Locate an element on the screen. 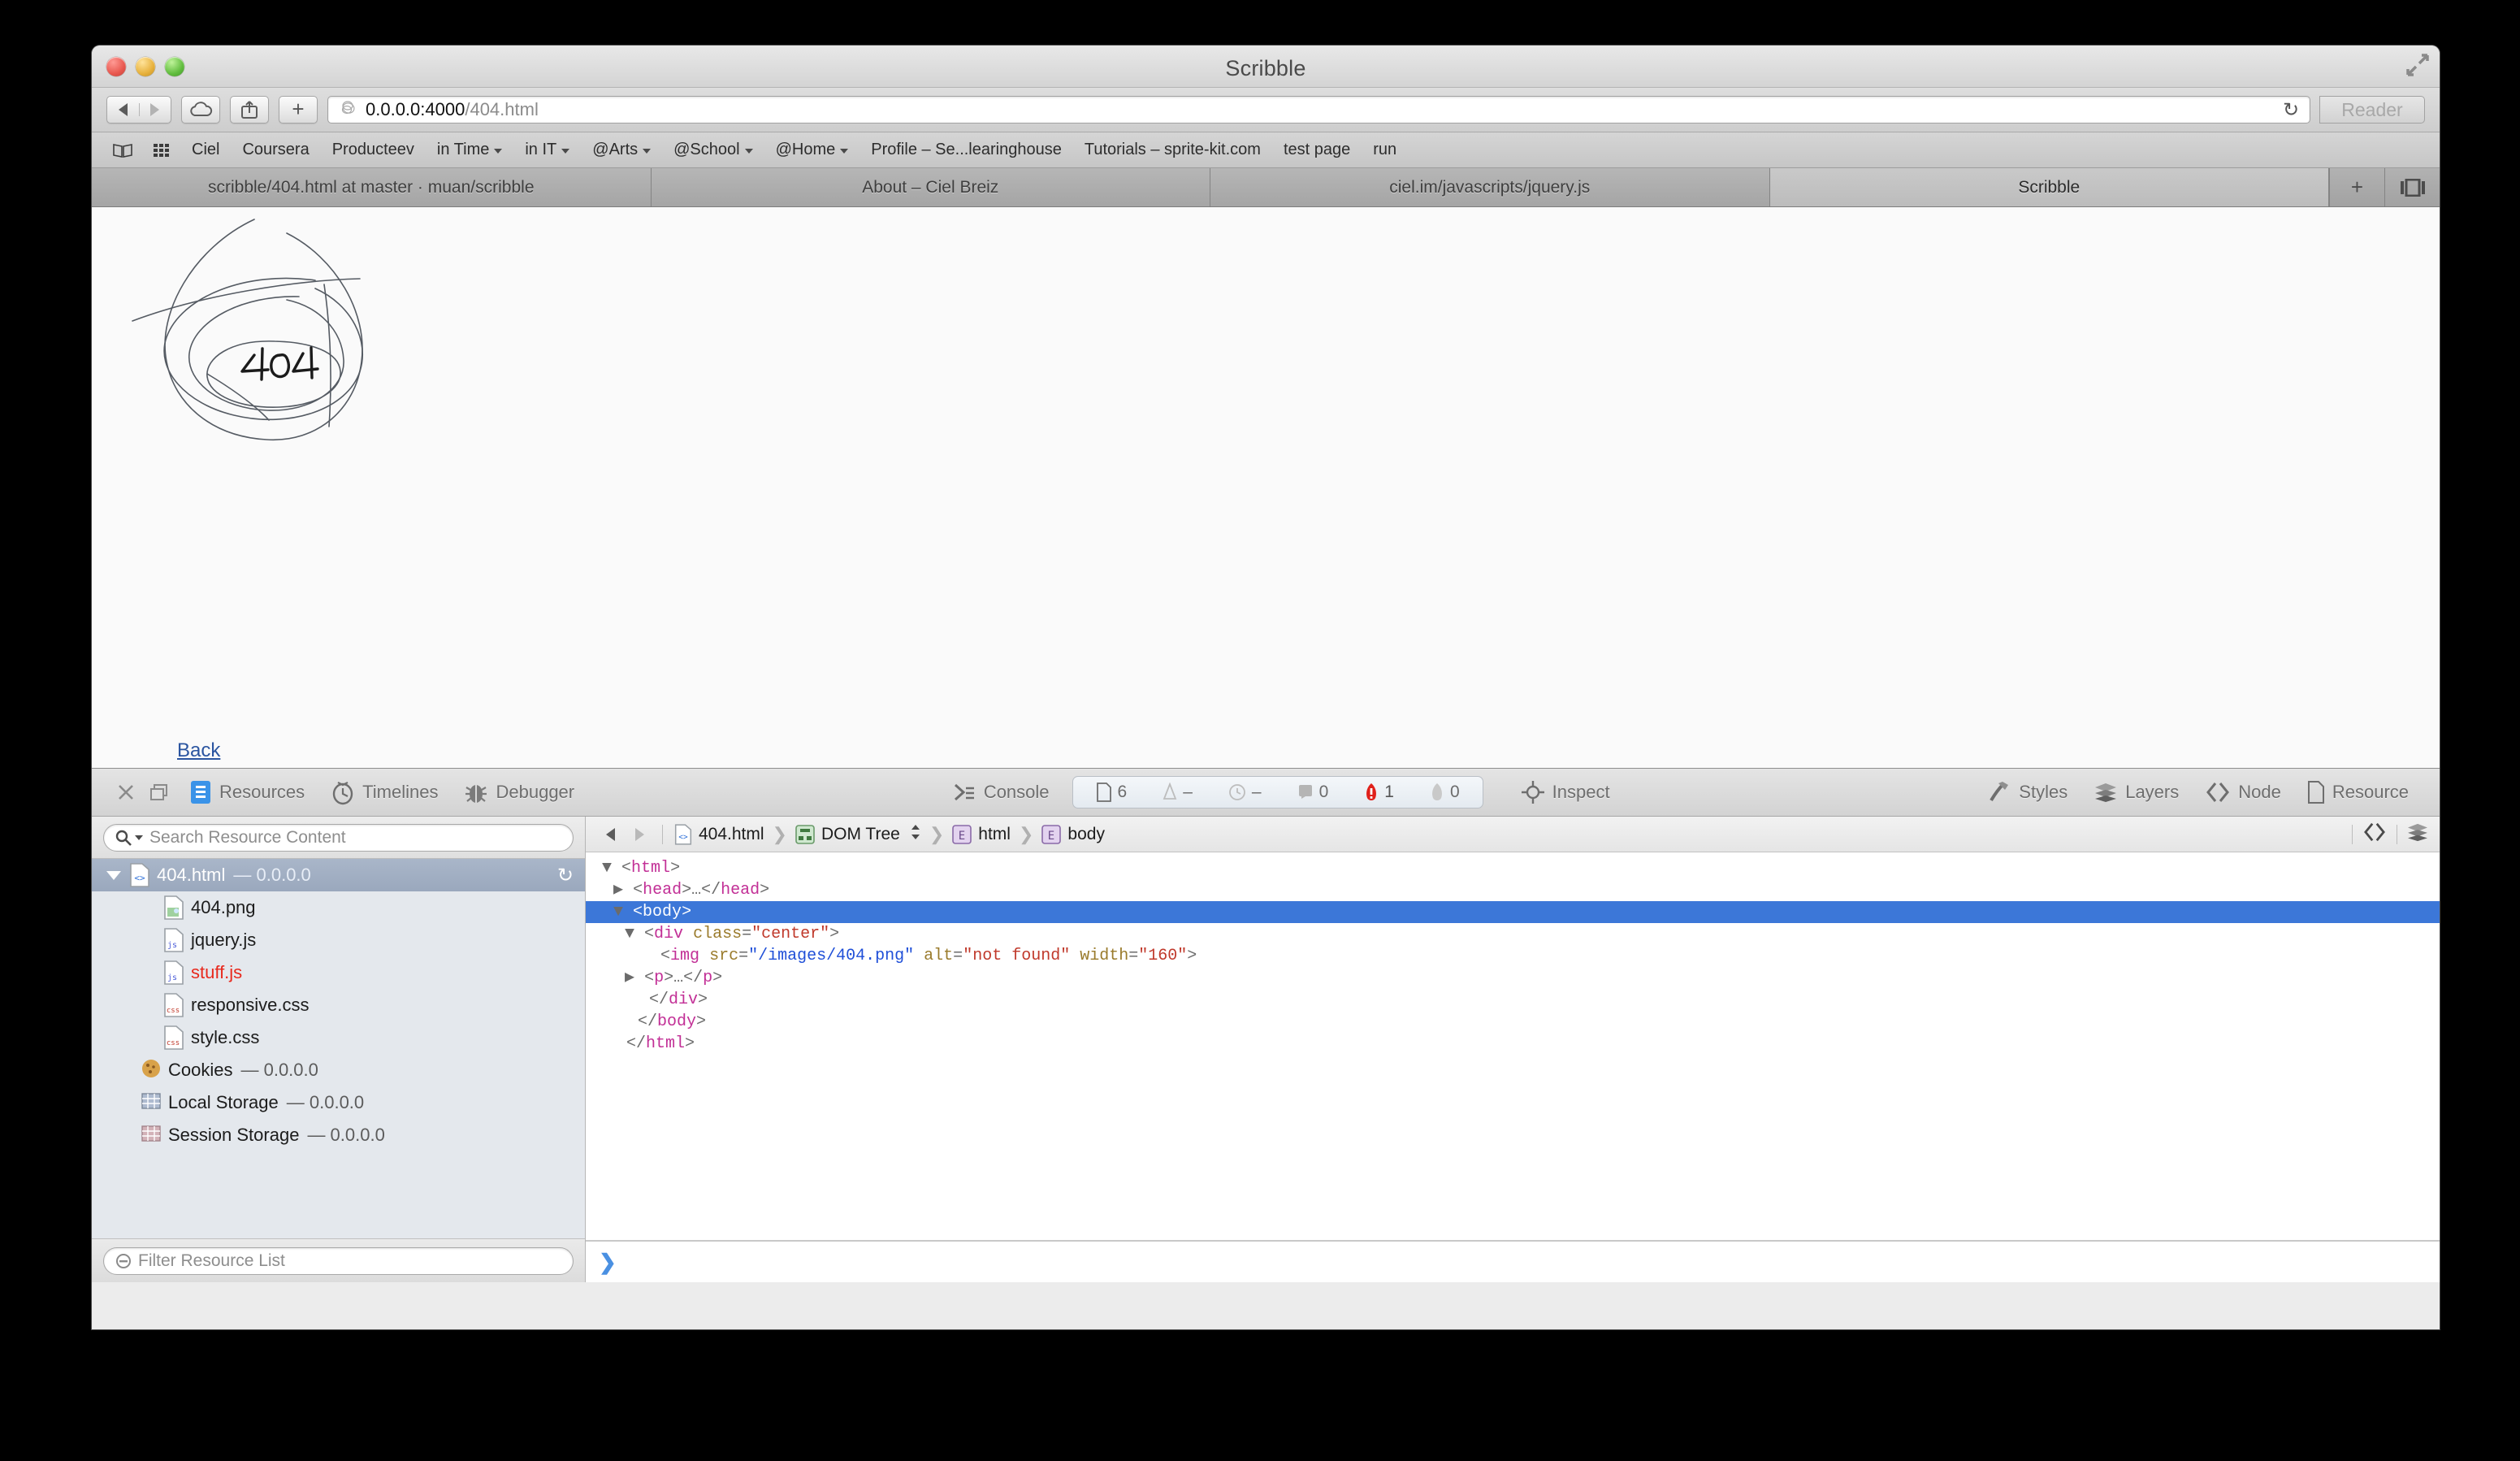 The image size is (2520, 1461). breadcrumb-back-icon is located at coordinates (610, 834).